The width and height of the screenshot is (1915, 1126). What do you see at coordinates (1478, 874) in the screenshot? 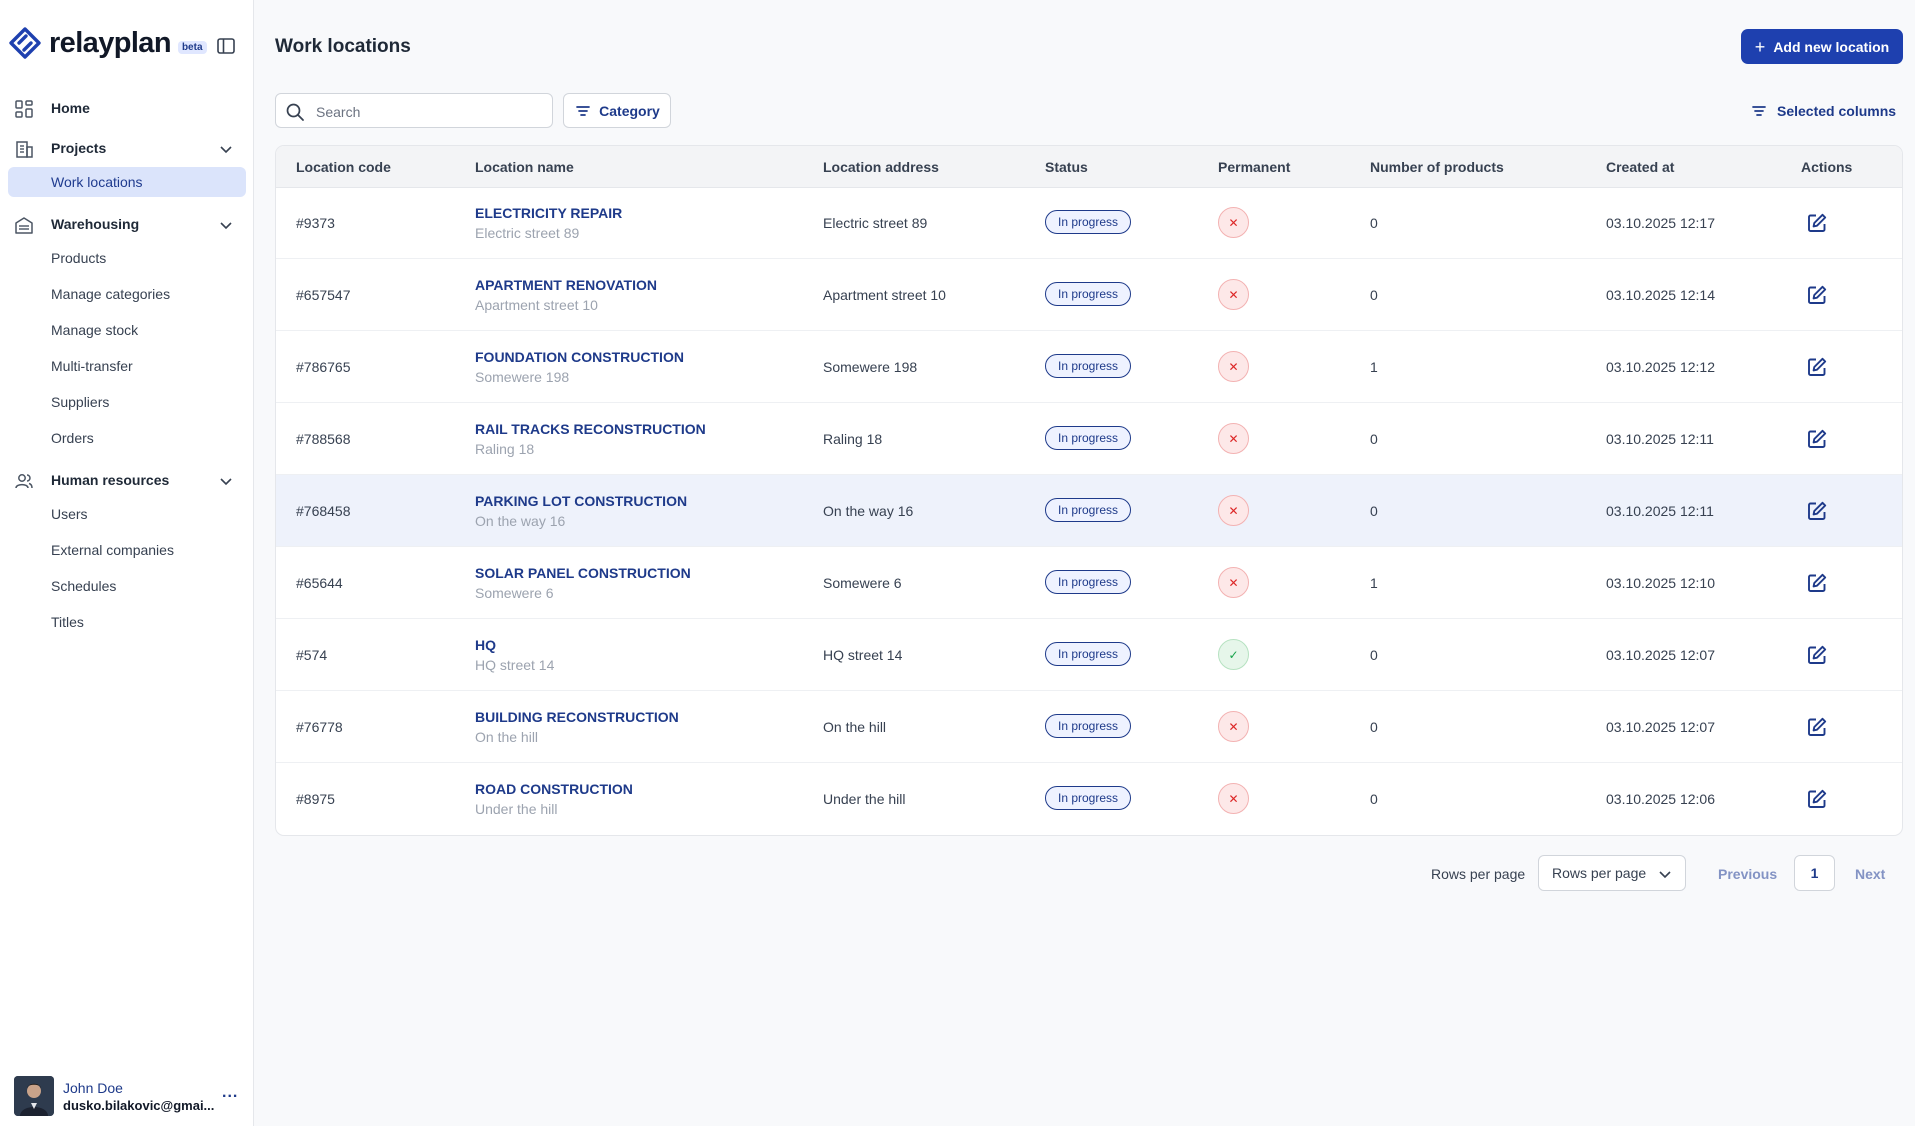
I see `rows-per-page-label: Rows per page` at bounding box center [1478, 874].